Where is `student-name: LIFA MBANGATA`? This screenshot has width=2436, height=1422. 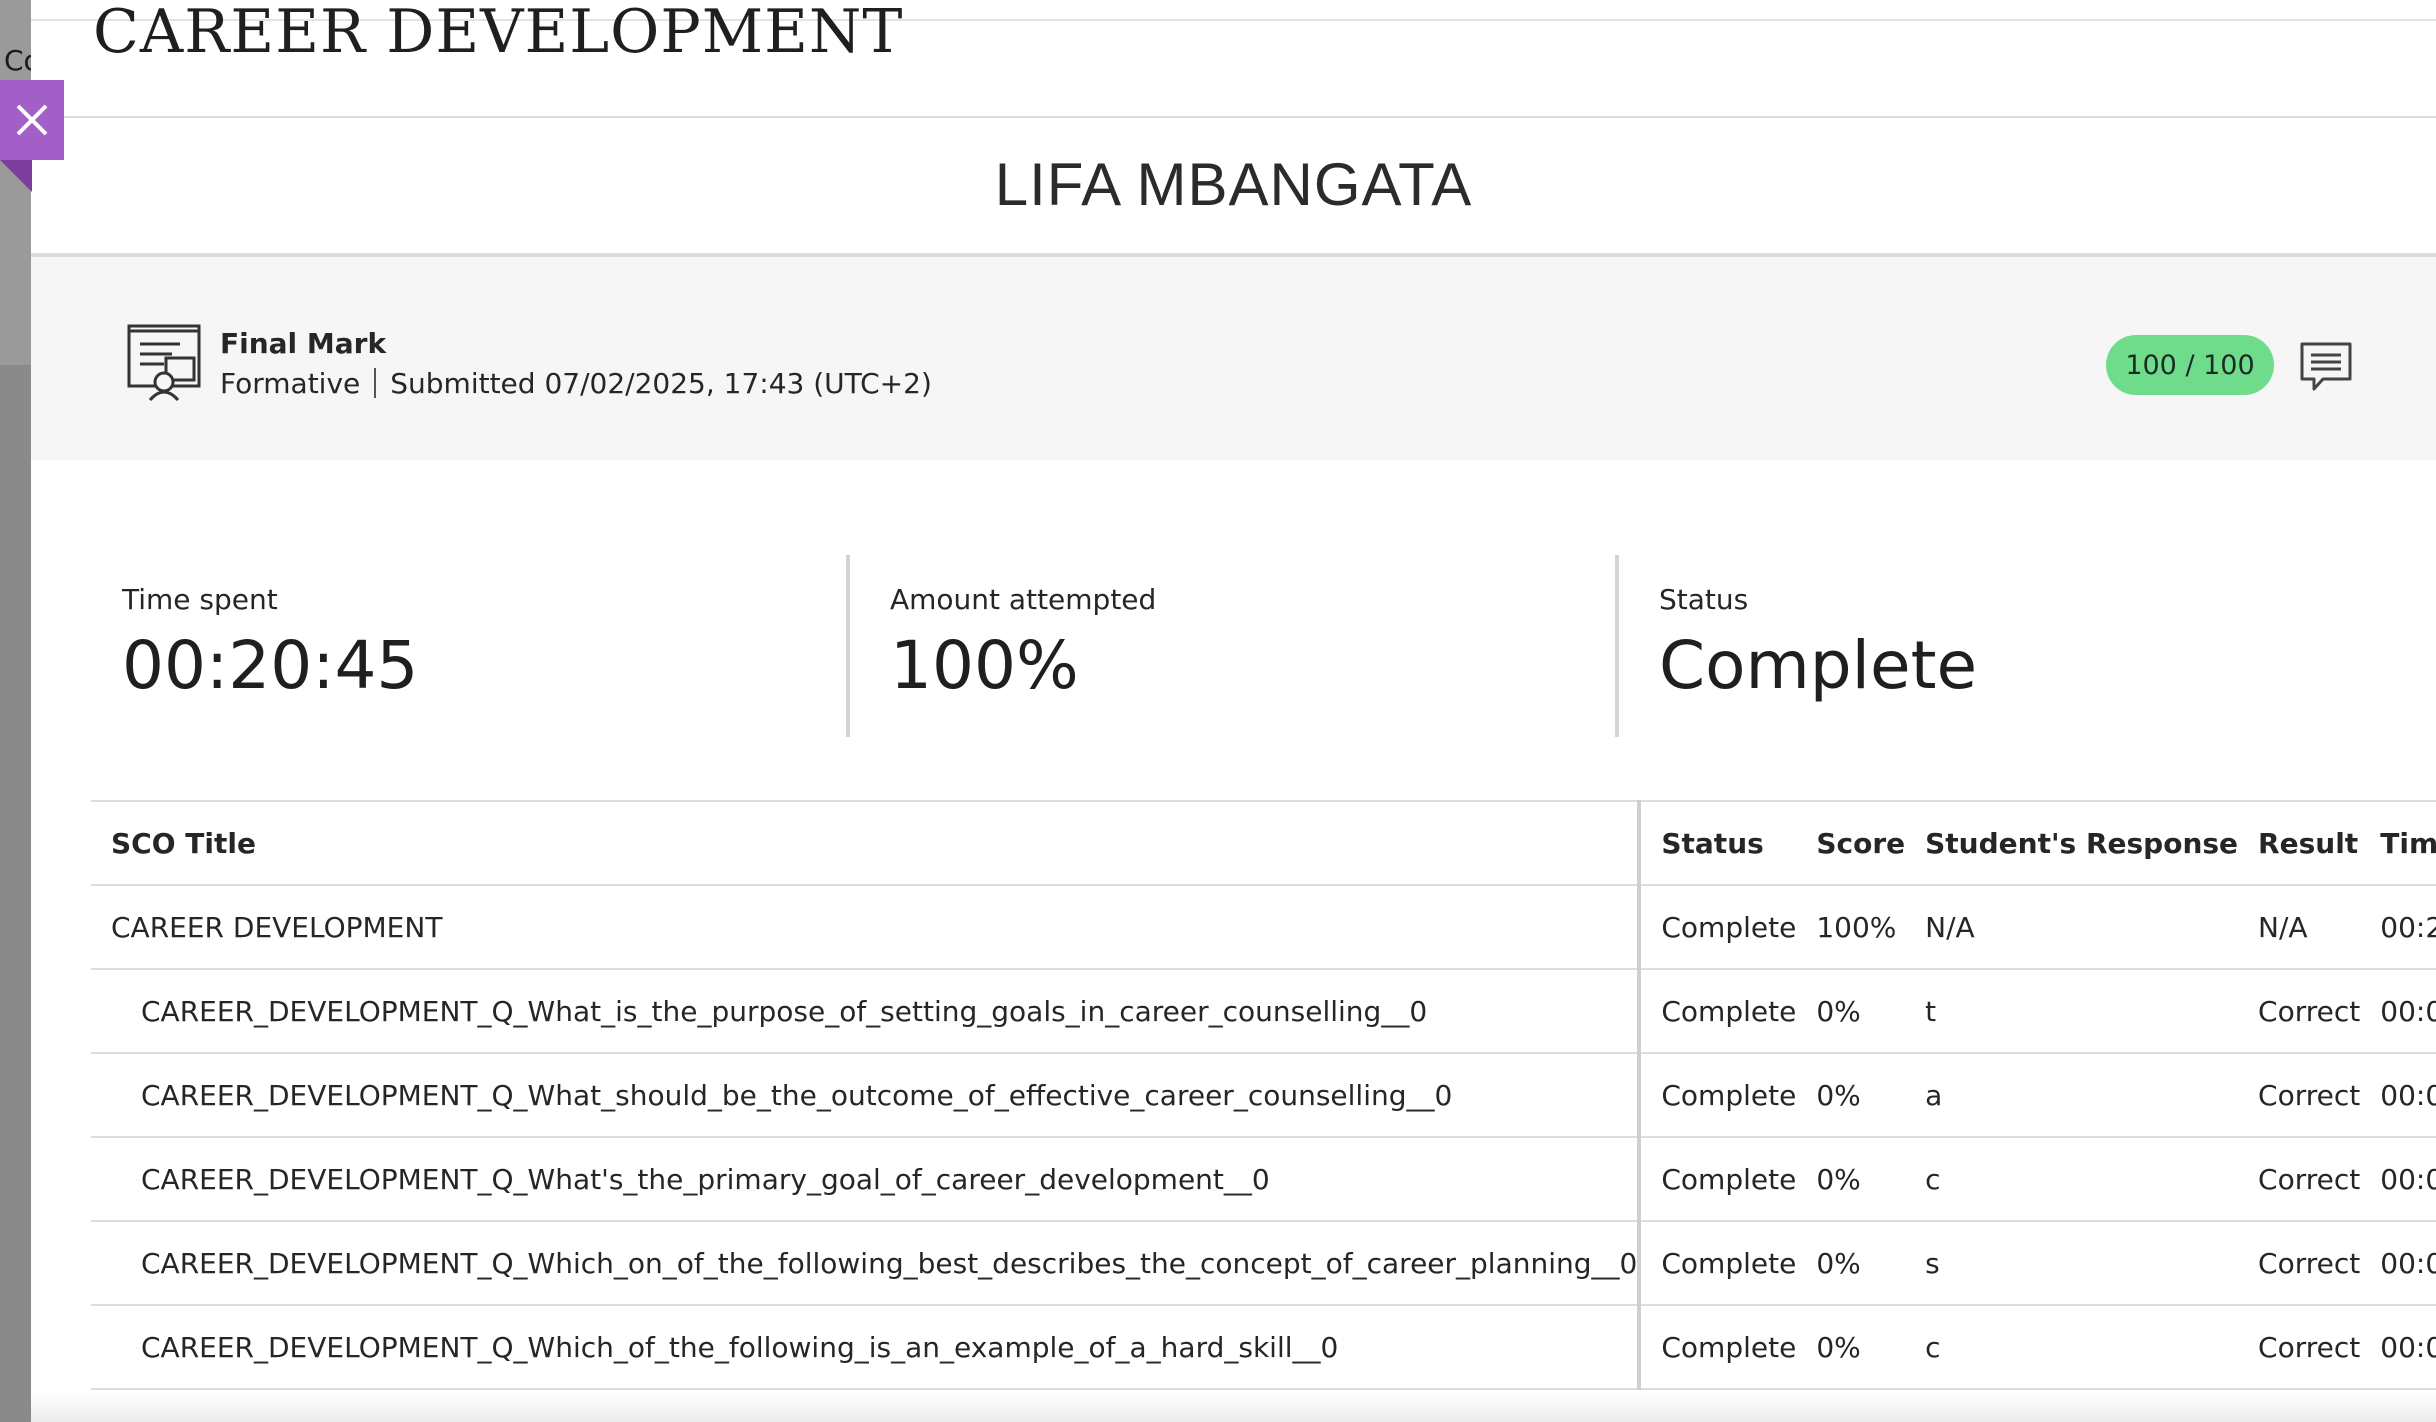 student-name: LIFA MBANGATA is located at coordinates (1233, 184).